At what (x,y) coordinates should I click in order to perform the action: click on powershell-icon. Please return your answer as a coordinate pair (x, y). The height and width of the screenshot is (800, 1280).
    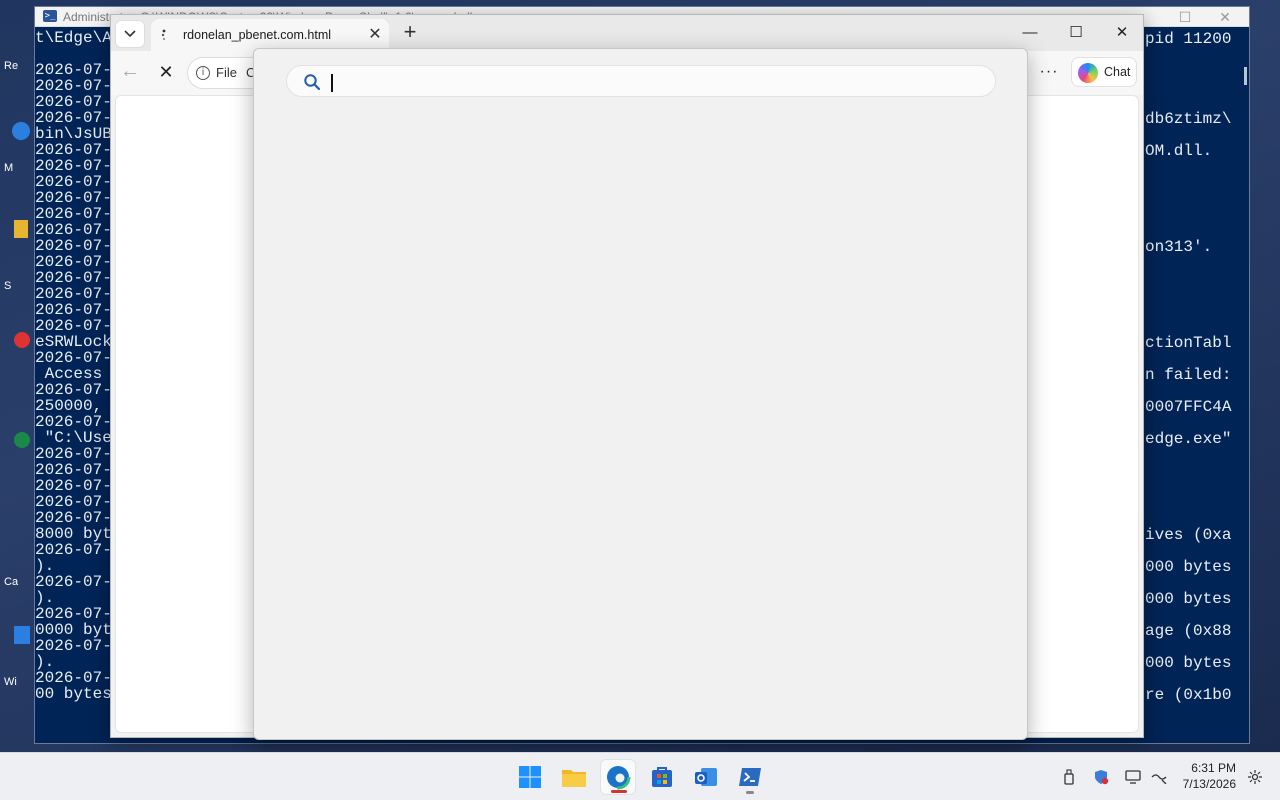
    Looking at the image, I should click on (750, 777).